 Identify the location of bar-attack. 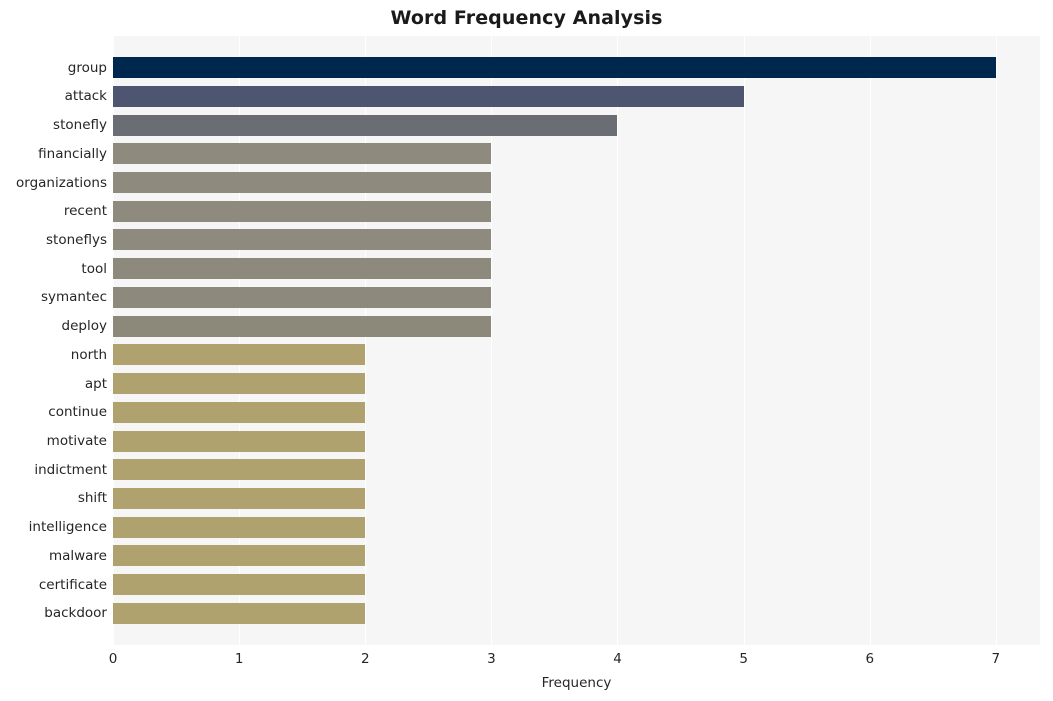
(428, 96).